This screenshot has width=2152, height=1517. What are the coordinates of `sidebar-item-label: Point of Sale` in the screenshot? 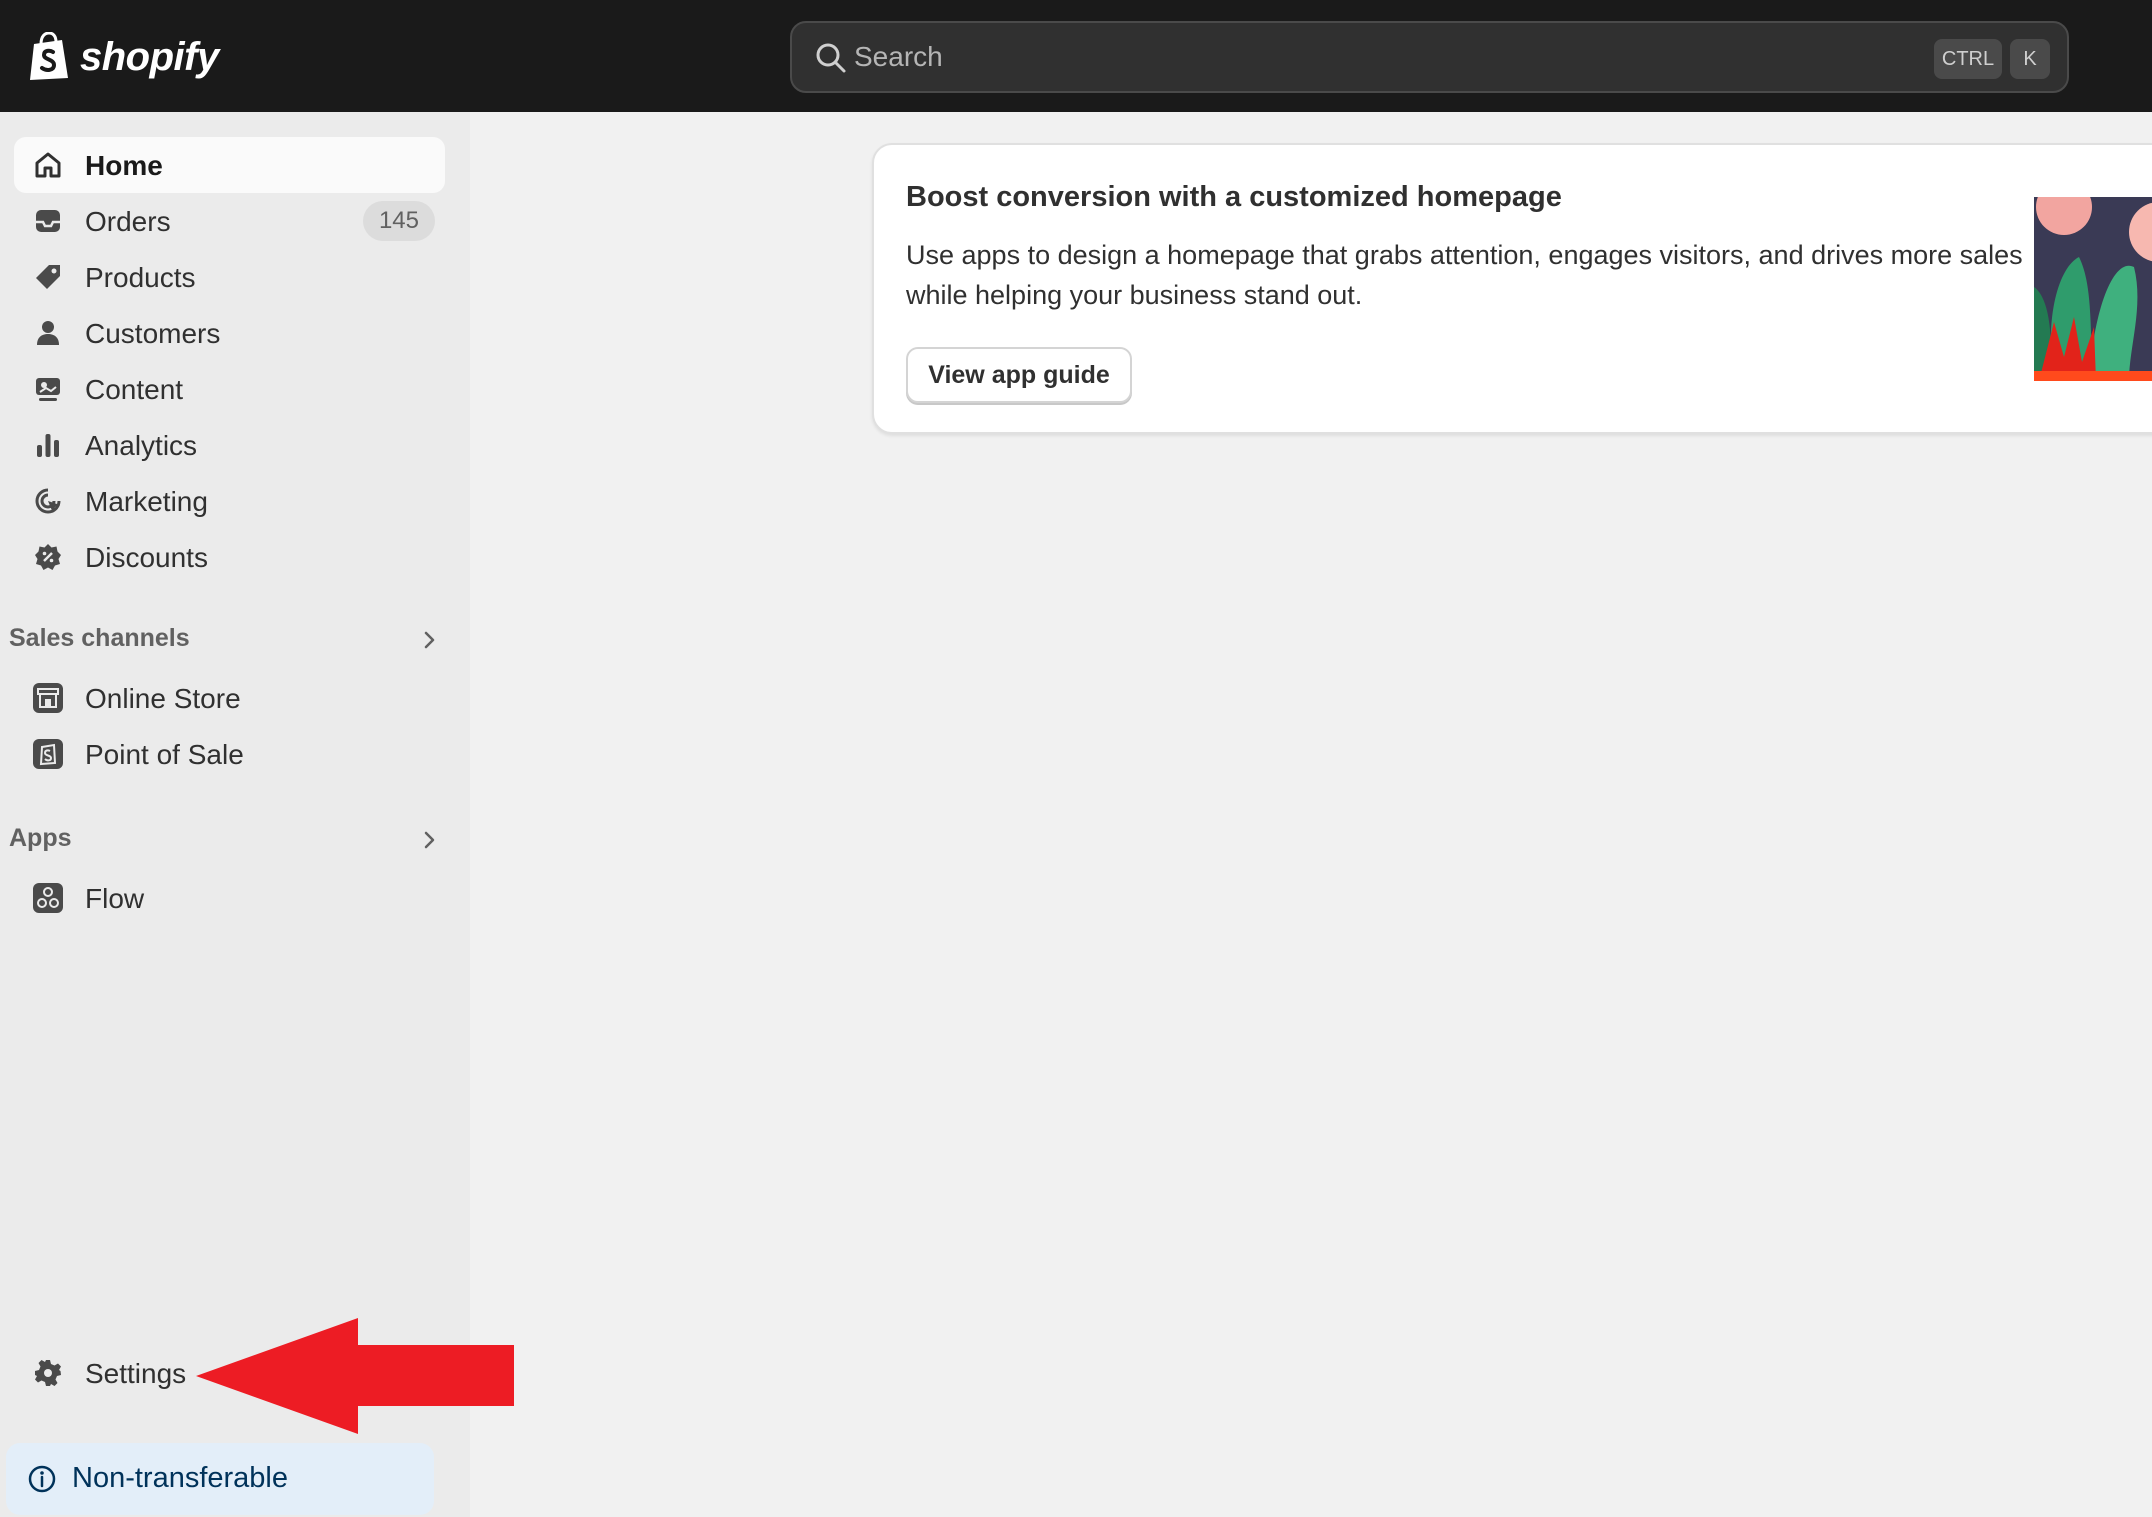 It's located at (164, 754).